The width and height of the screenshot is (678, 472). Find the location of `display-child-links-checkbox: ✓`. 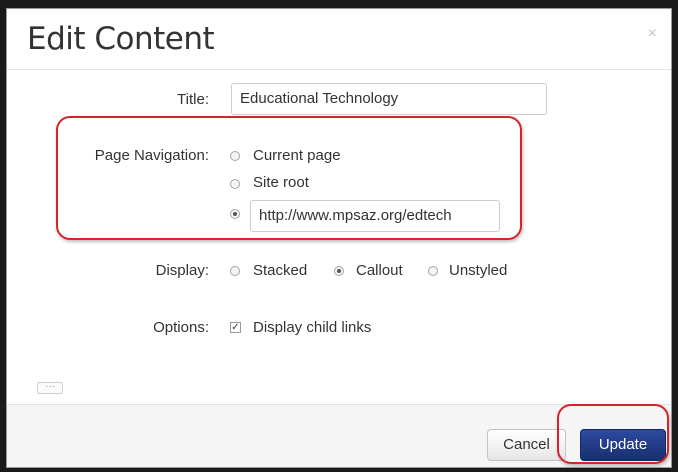

display-child-links-checkbox: ✓ is located at coordinates (235, 327).